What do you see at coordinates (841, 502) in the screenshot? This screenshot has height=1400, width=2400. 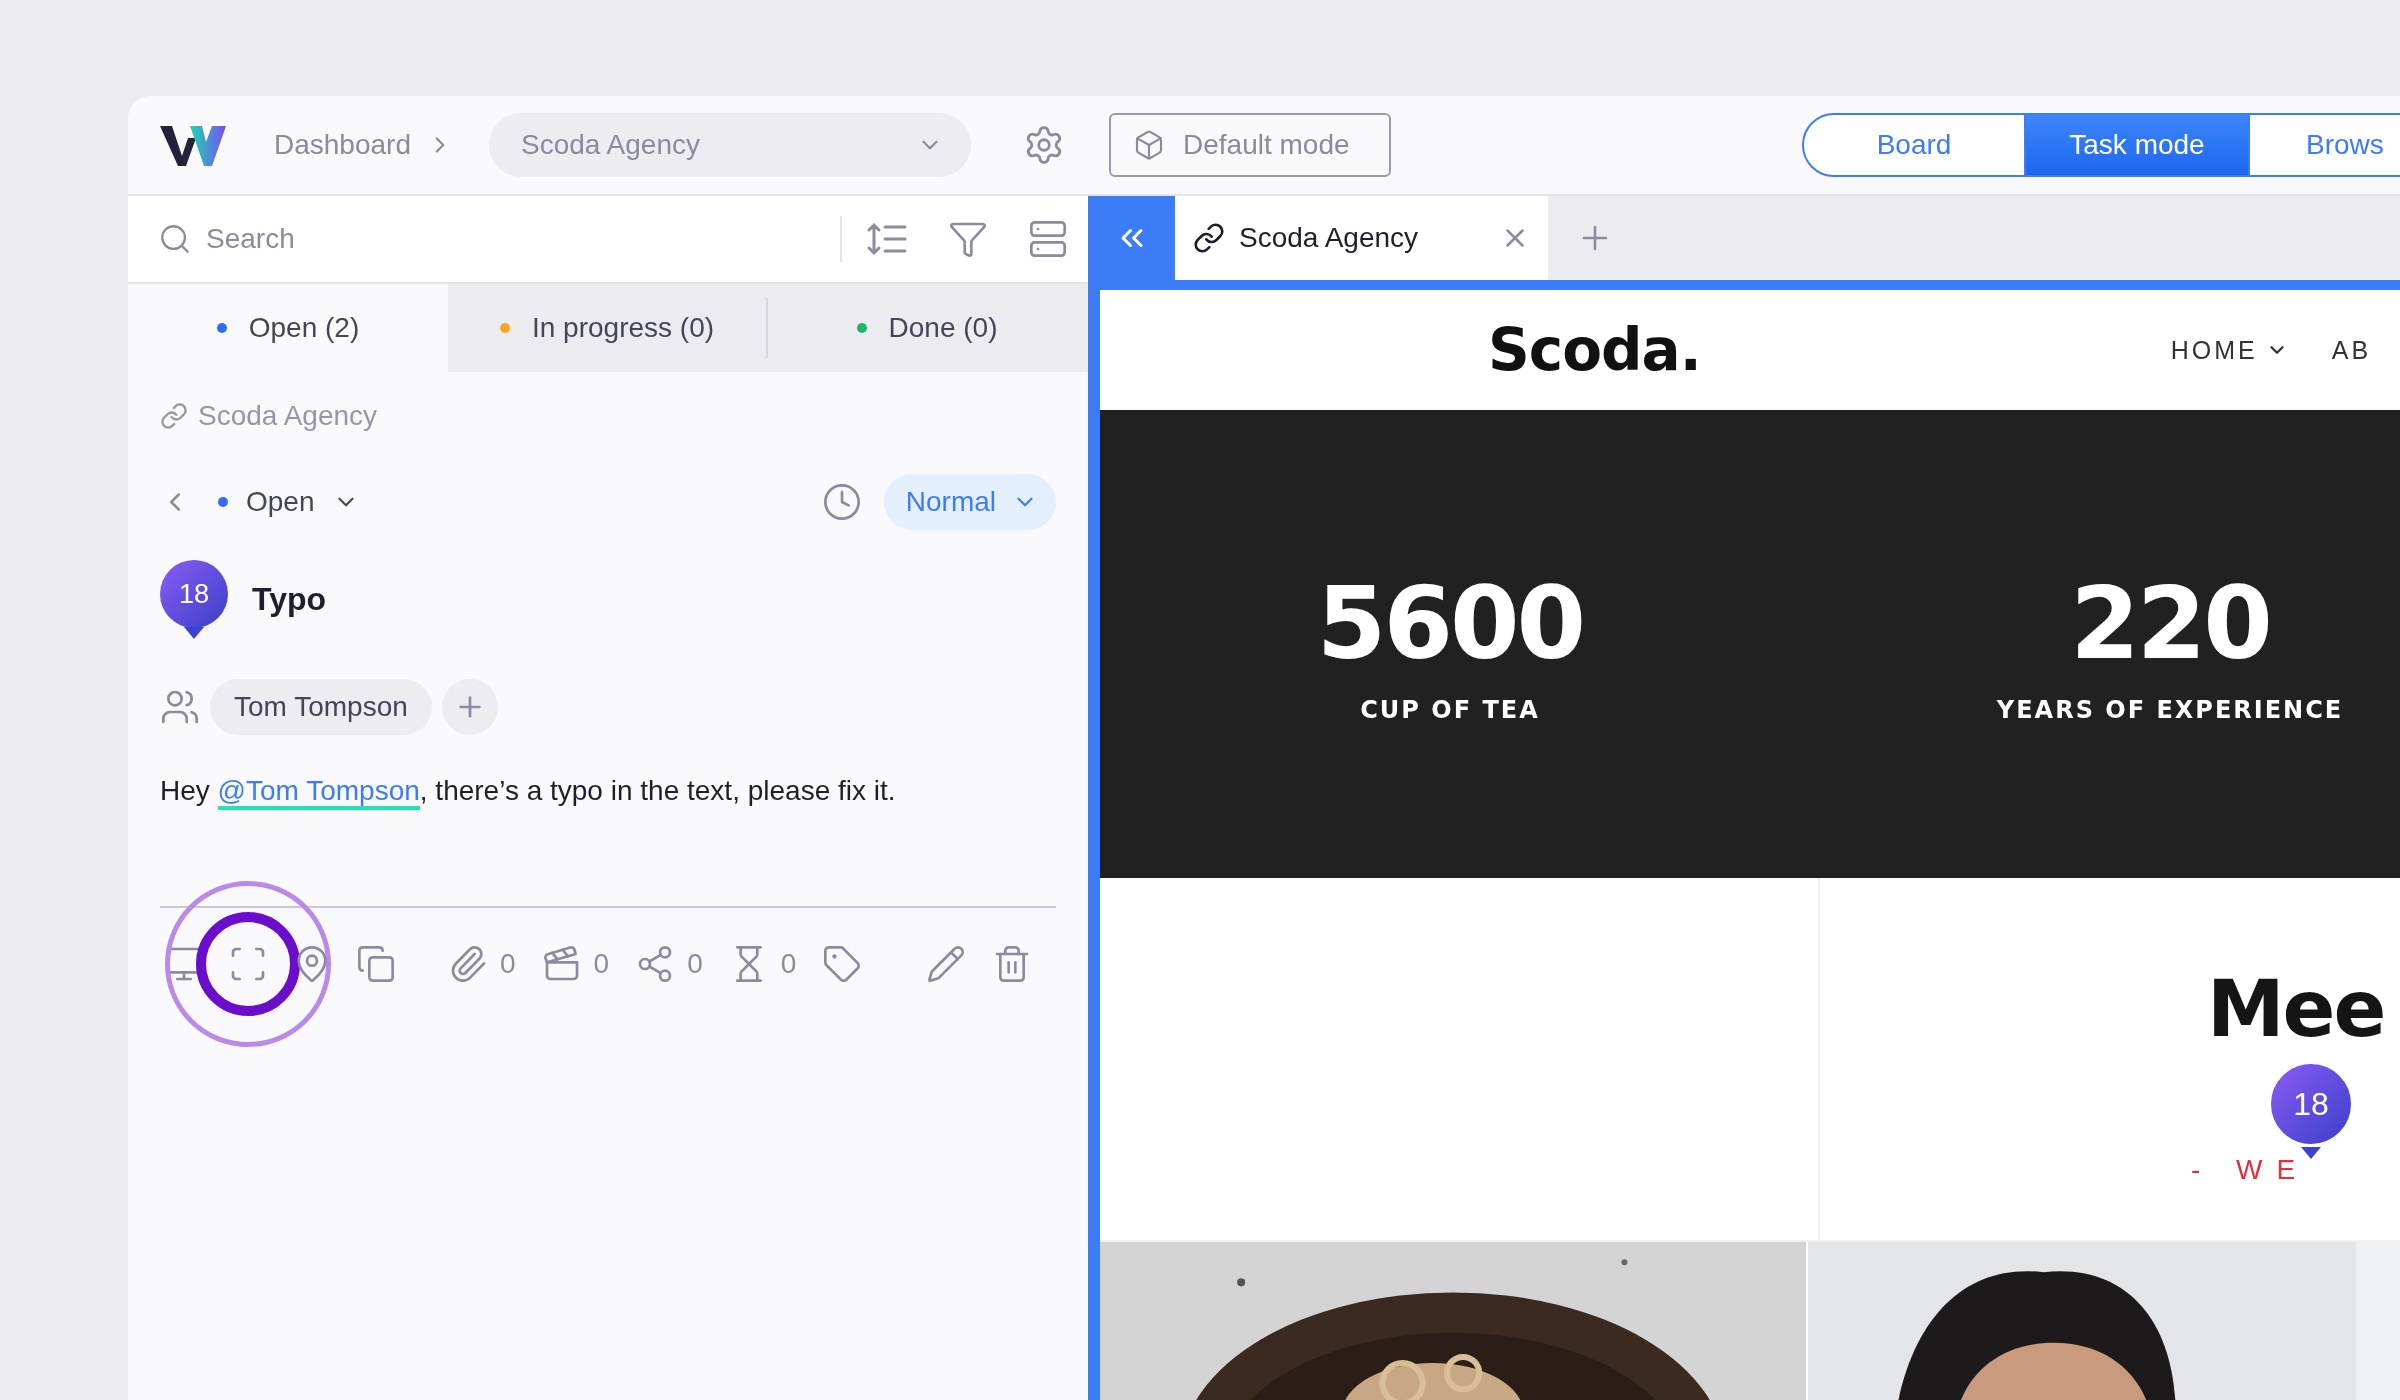 I see `clock-icon` at bounding box center [841, 502].